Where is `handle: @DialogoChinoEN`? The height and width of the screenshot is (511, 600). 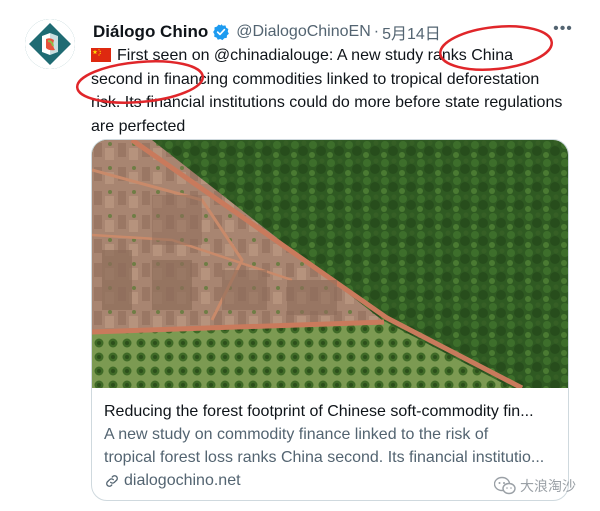
handle: @DialogoChinoEN is located at coordinates (303, 32).